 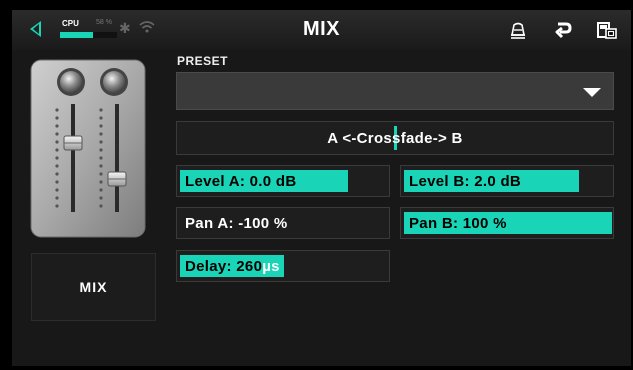 What do you see at coordinates (606, 30) in the screenshot?
I see `preset-icon` at bounding box center [606, 30].